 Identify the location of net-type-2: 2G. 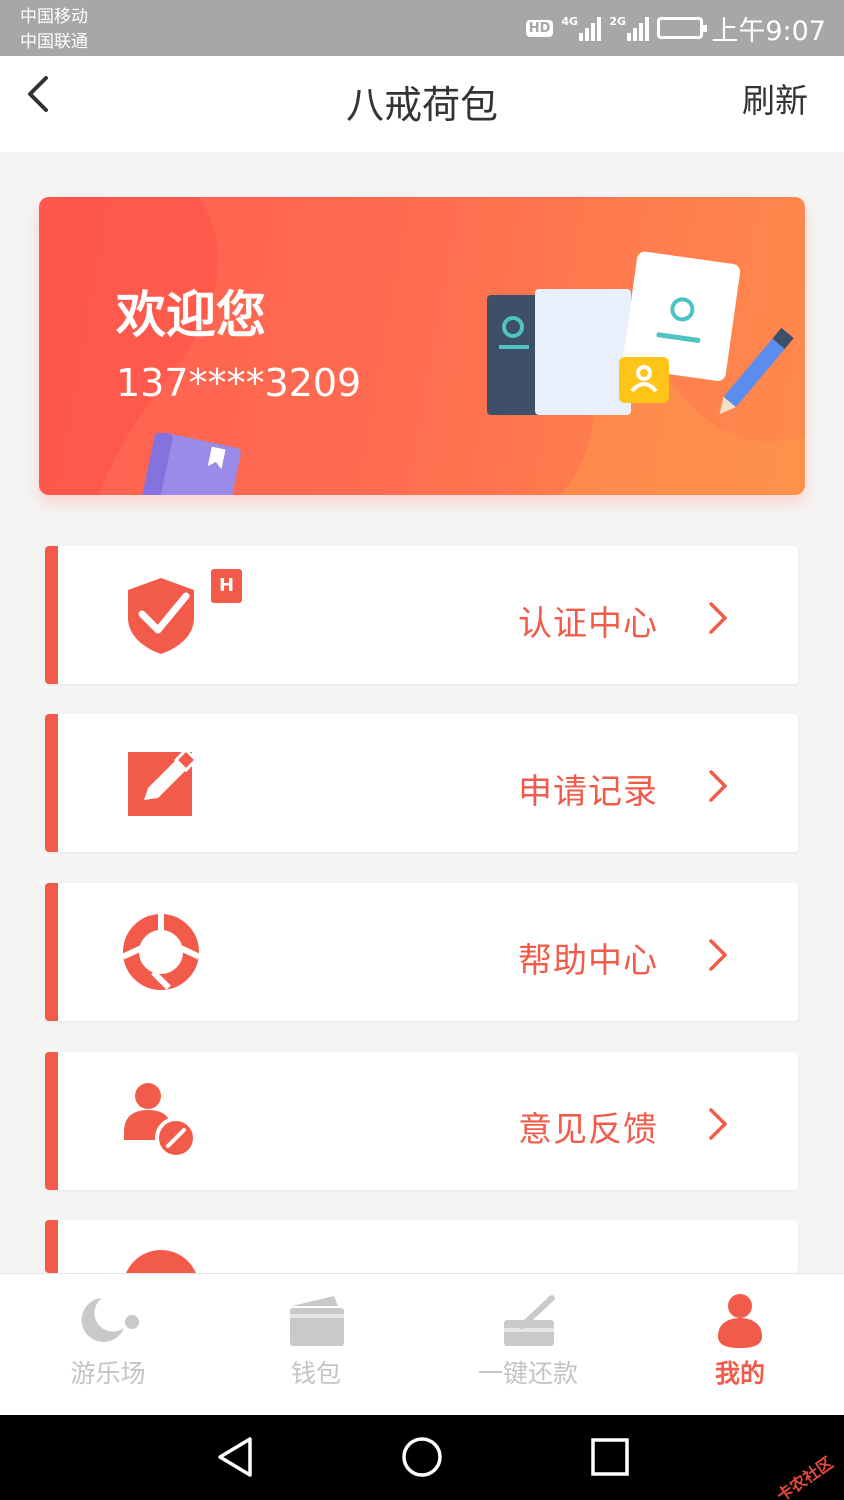
(618, 21).